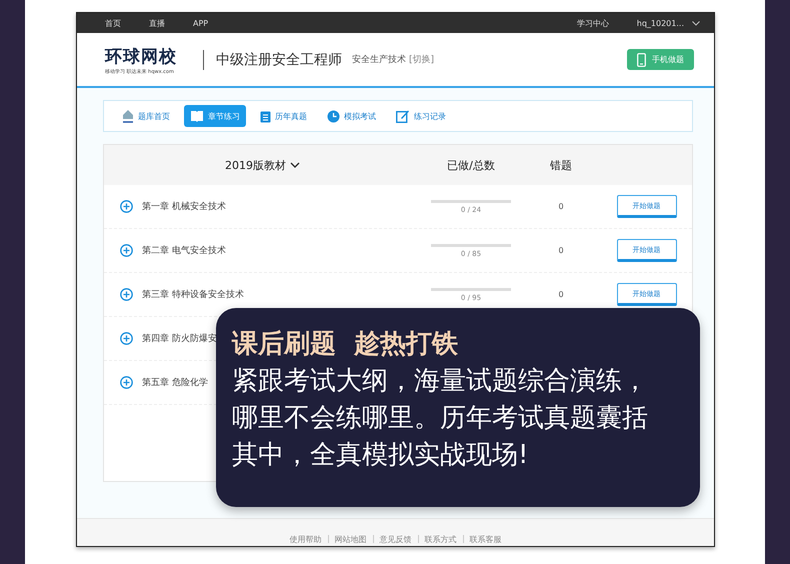 The image size is (790, 564). Describe the element at coordinates (421, 59) in the screenshot. I see `switch-link: [切换]` at that location.